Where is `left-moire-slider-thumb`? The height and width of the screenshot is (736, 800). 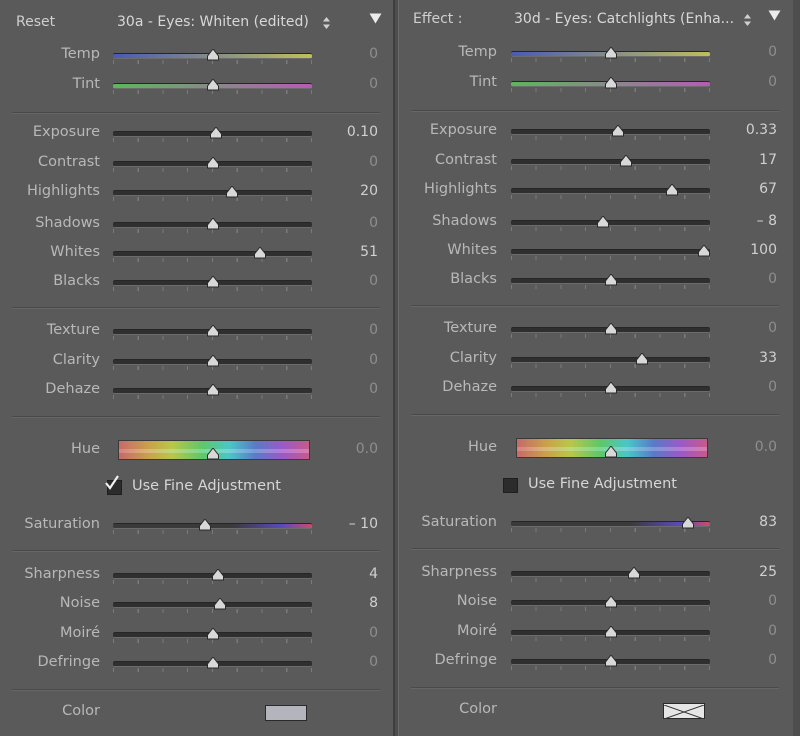
left-moire-slider-thumb is located at coordinates (212, 634).